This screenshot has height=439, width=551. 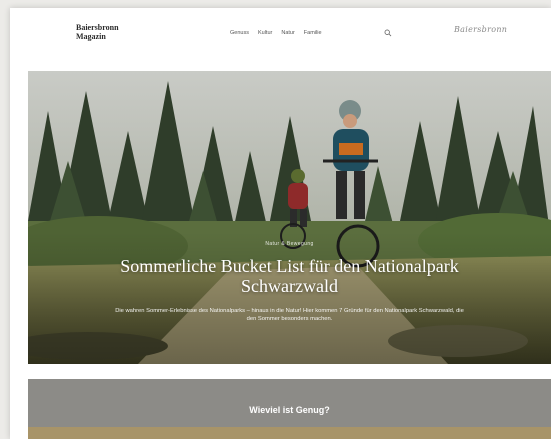 I want to click on brand-line-2: Magazin, so click(x=91, y=36).